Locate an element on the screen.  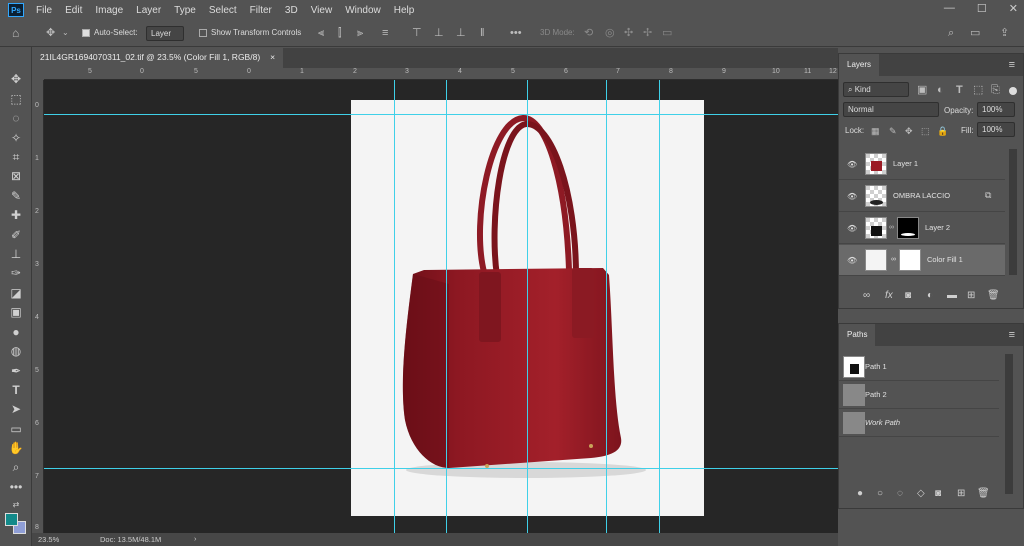
path-name: Path 1 is located at coordinates (876, 366).